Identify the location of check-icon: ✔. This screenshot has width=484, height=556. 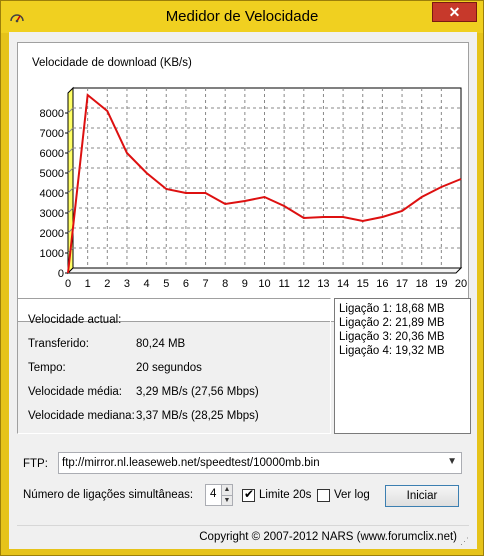
(249, 494).